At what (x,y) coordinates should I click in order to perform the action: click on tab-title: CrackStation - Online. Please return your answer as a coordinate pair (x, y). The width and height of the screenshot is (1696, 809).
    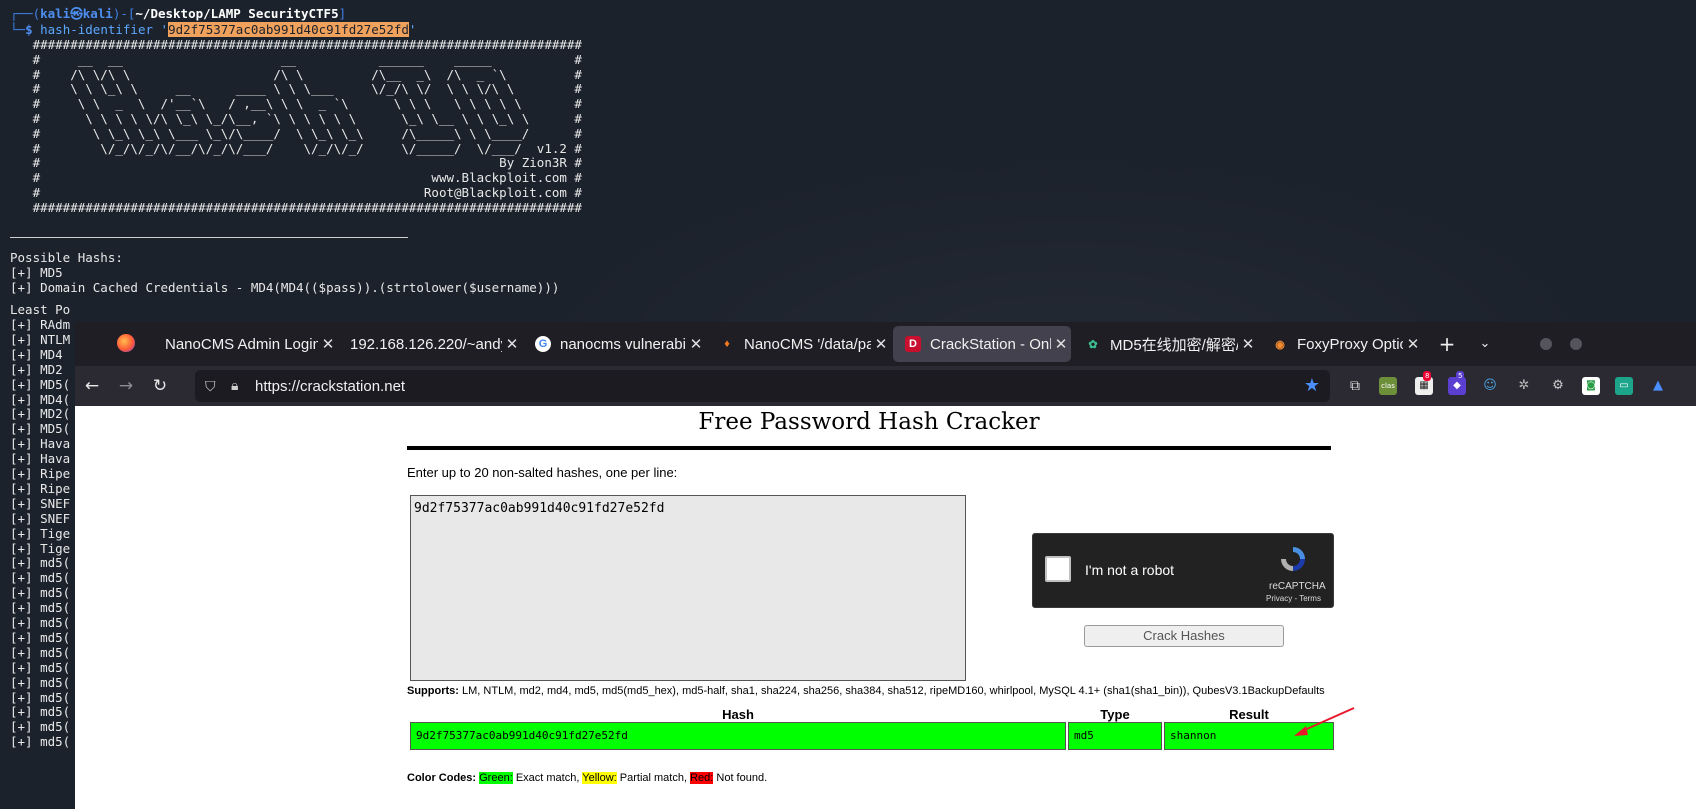
    Looking at the image, I should click on (990, 344).